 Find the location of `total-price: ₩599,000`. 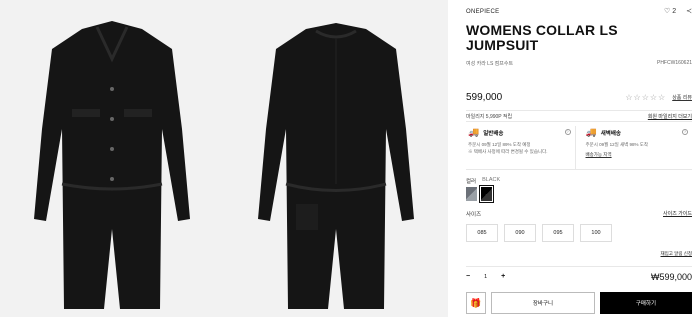

total-price: ₩599,000 is located at coordinates (671, 276).